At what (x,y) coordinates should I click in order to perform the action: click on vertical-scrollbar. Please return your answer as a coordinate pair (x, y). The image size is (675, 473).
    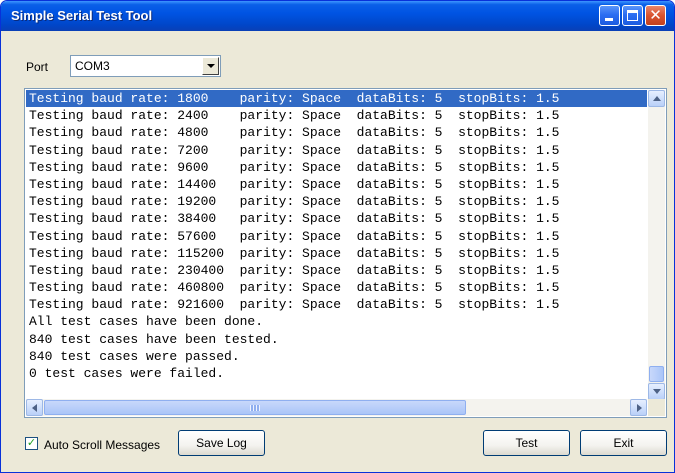
    Looking at the image, I should click on (656, 245).